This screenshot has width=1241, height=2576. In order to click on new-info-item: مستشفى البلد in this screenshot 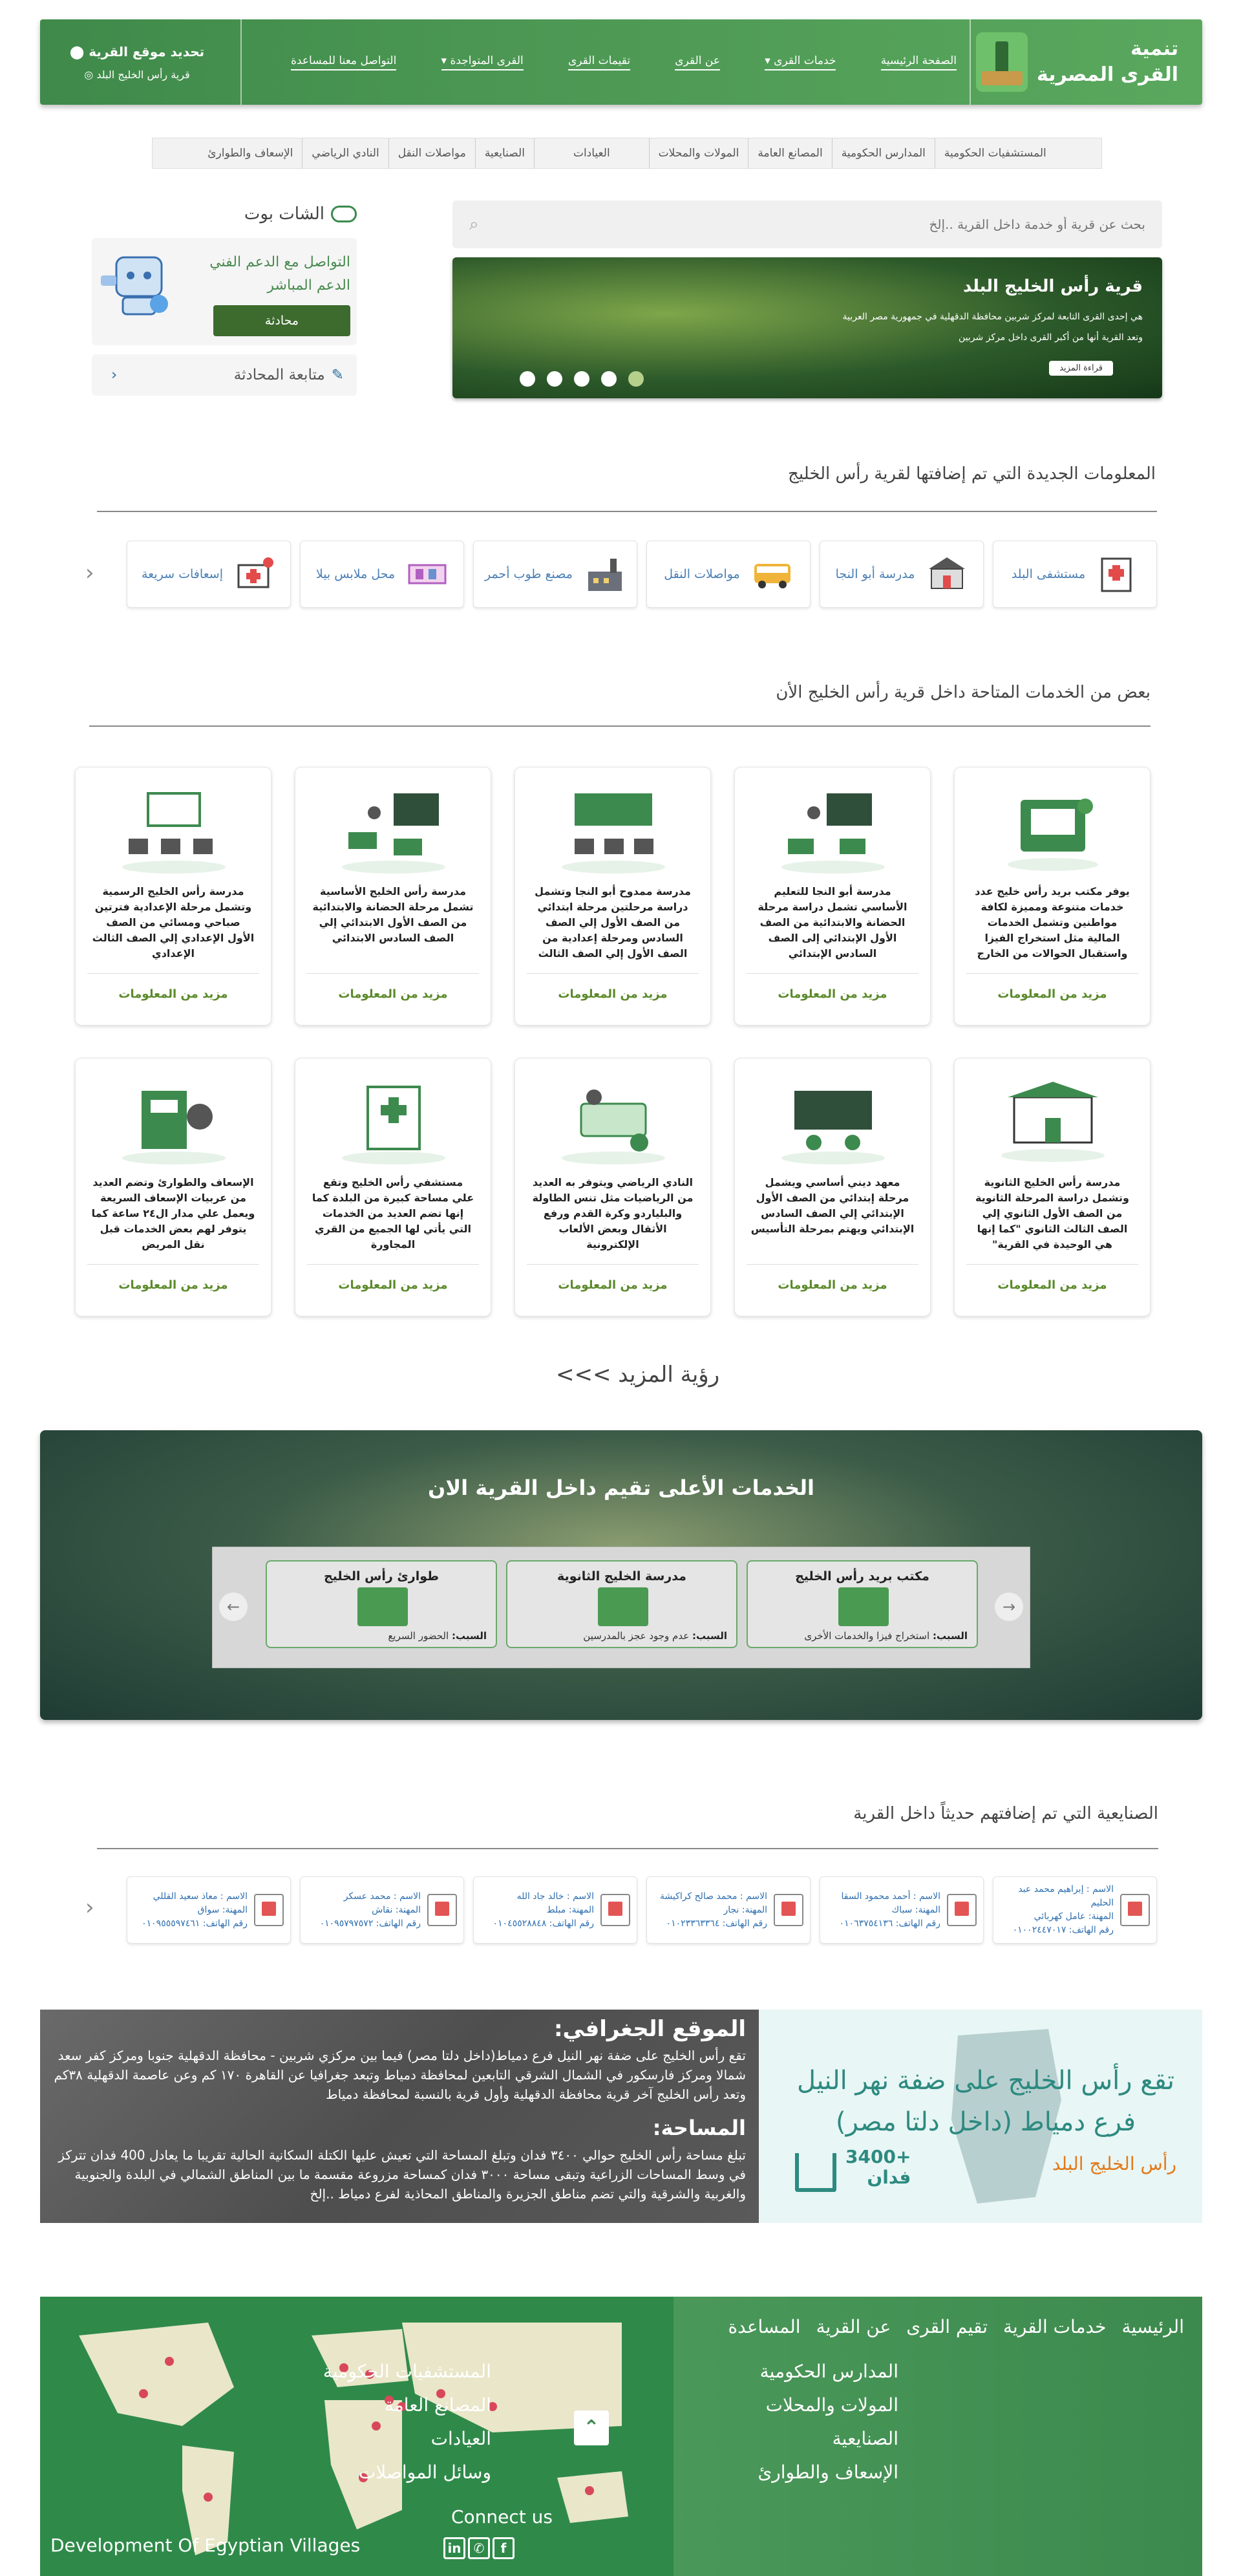, I will do `click(1075, 574)`.